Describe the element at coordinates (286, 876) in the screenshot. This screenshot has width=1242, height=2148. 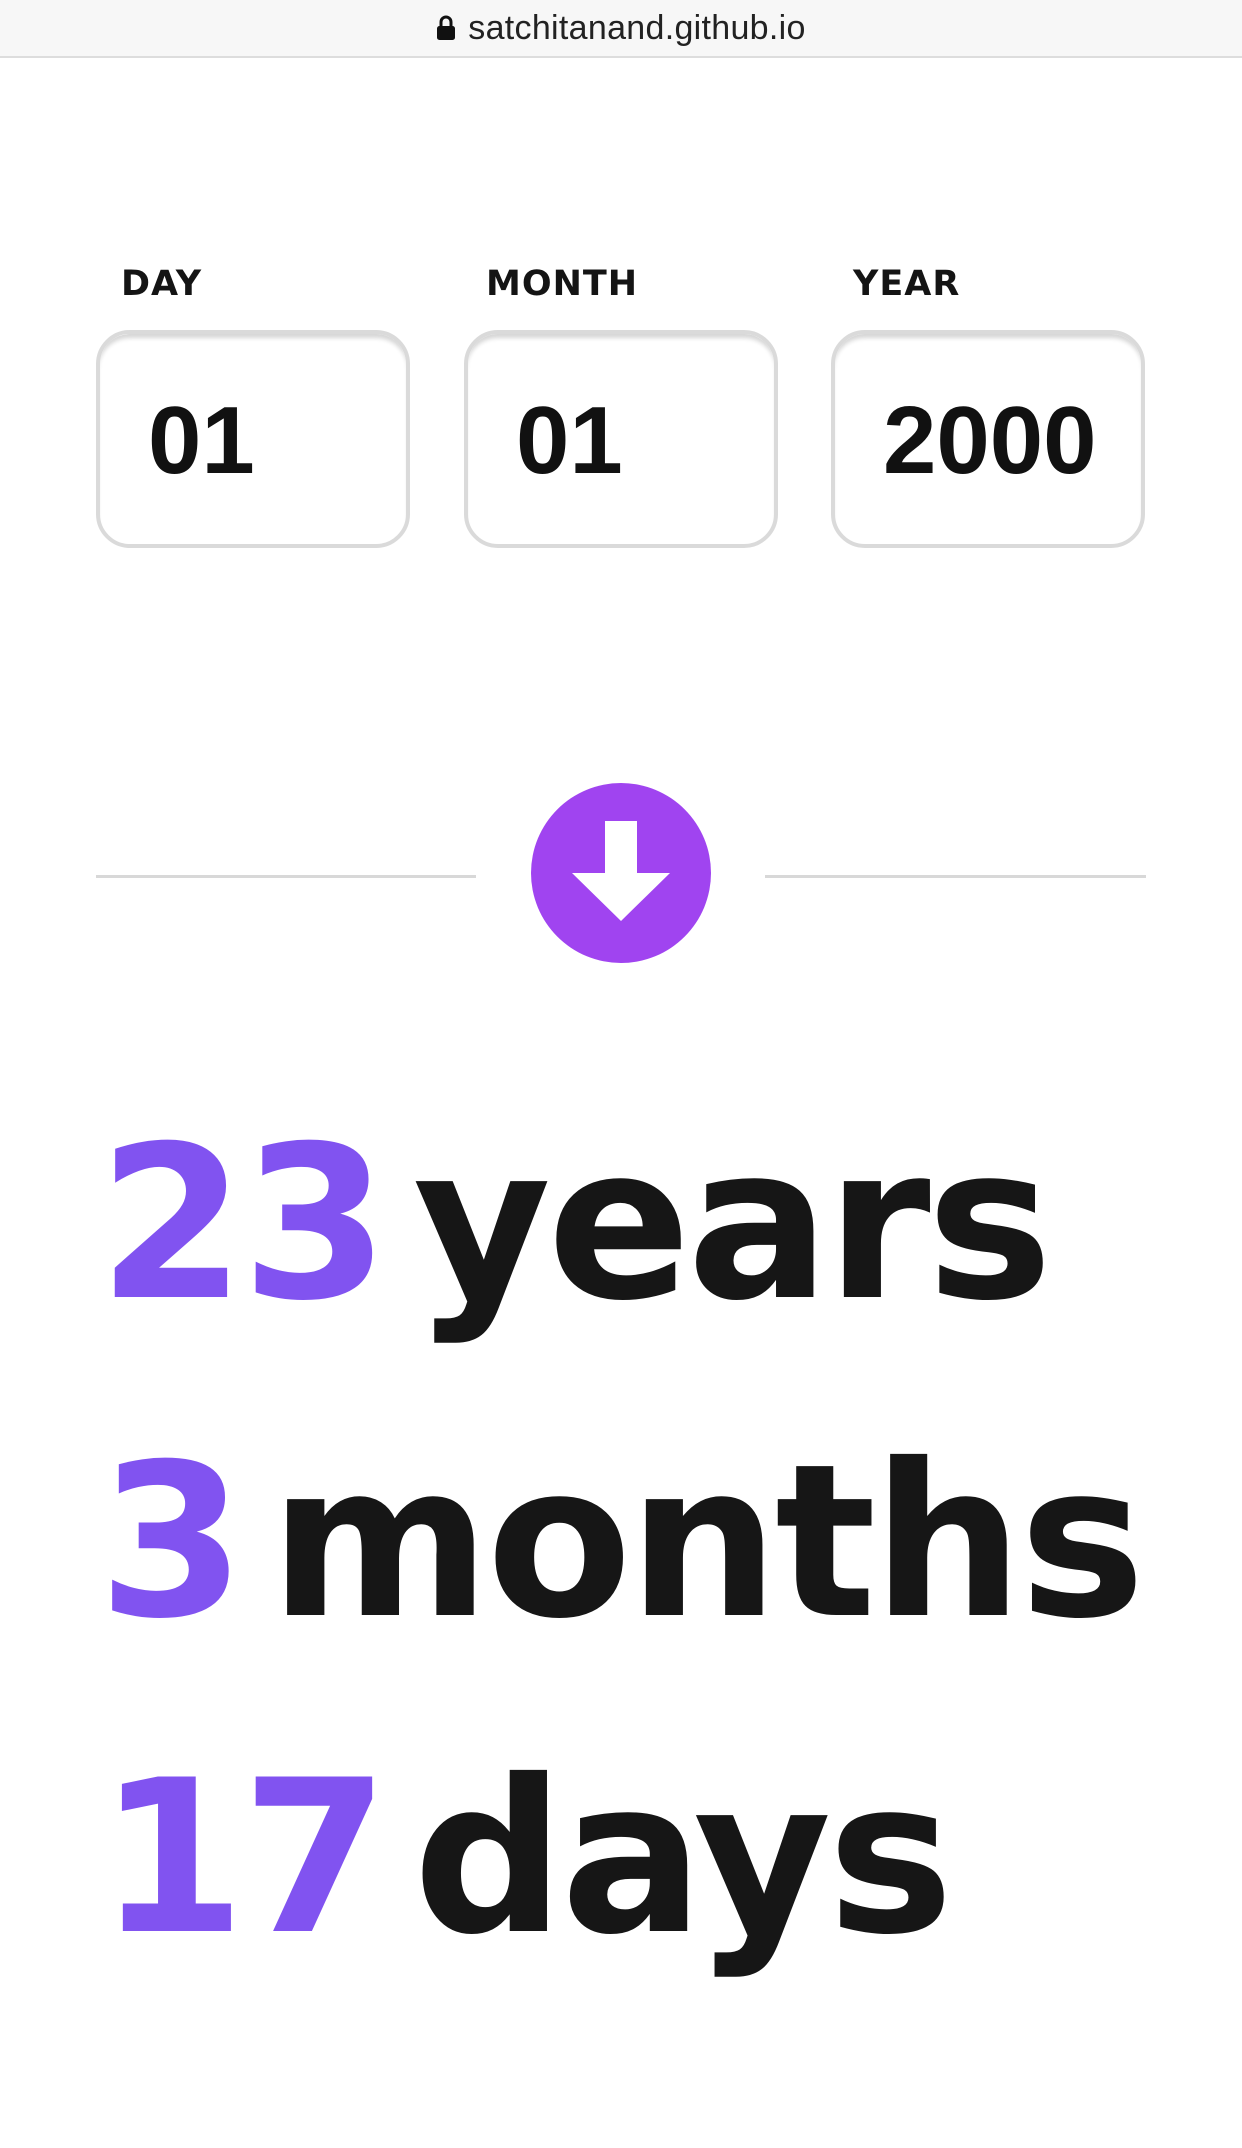
I see `divider-left` at that location.